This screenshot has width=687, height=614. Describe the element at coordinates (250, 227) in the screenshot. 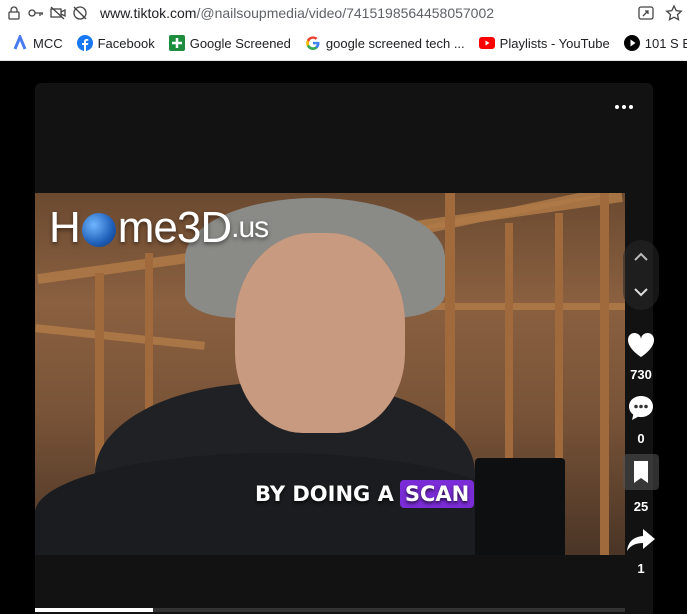

I see `logo-text-domain: .us` at that location.